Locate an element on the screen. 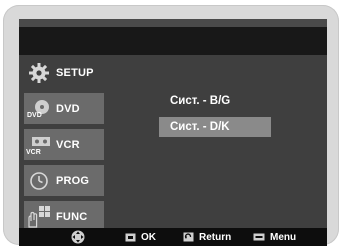  top-strip is located at coordinates (173, 23).